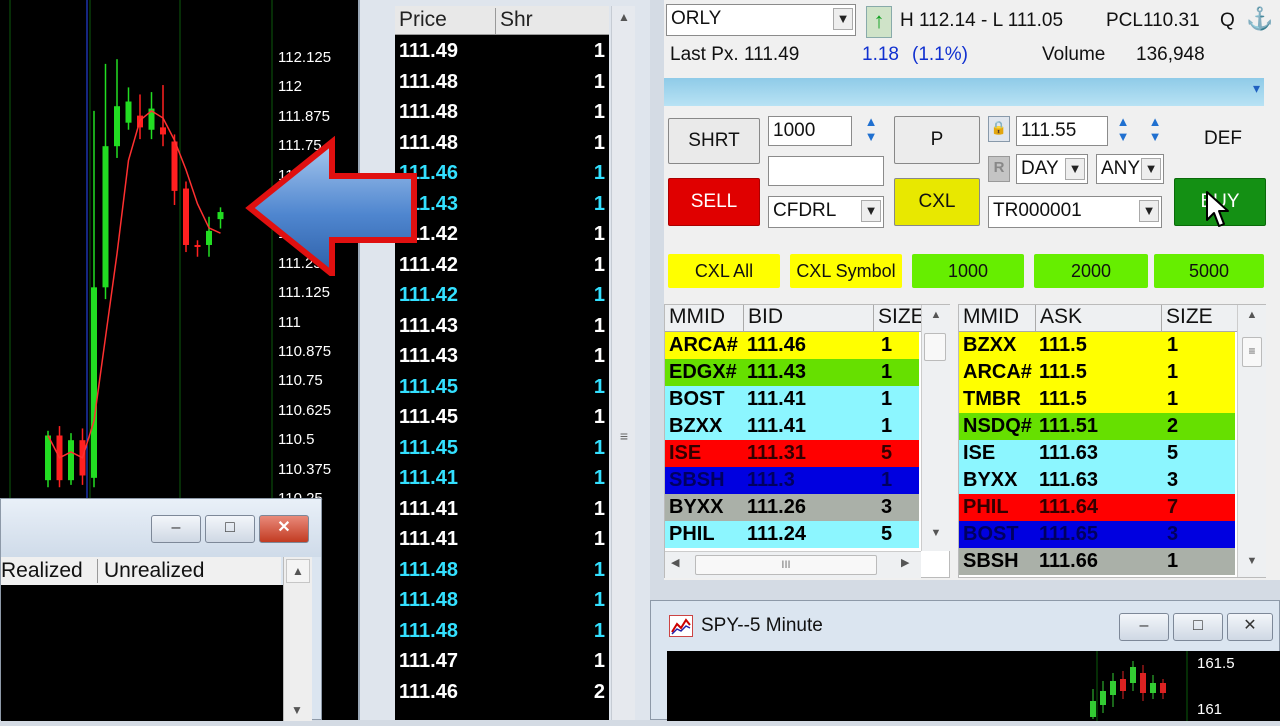 The width and height of the screenshot is (1280, 726). I want to click on reserve-toggle: R, so click(999, 169).